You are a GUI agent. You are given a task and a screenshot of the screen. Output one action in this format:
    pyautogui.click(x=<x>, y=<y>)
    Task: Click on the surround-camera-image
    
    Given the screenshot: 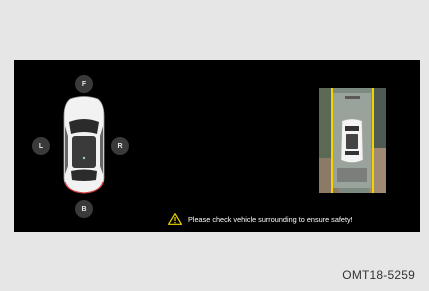 What is the action you would take?
    pyautogui.click(x=352, y=140)
    